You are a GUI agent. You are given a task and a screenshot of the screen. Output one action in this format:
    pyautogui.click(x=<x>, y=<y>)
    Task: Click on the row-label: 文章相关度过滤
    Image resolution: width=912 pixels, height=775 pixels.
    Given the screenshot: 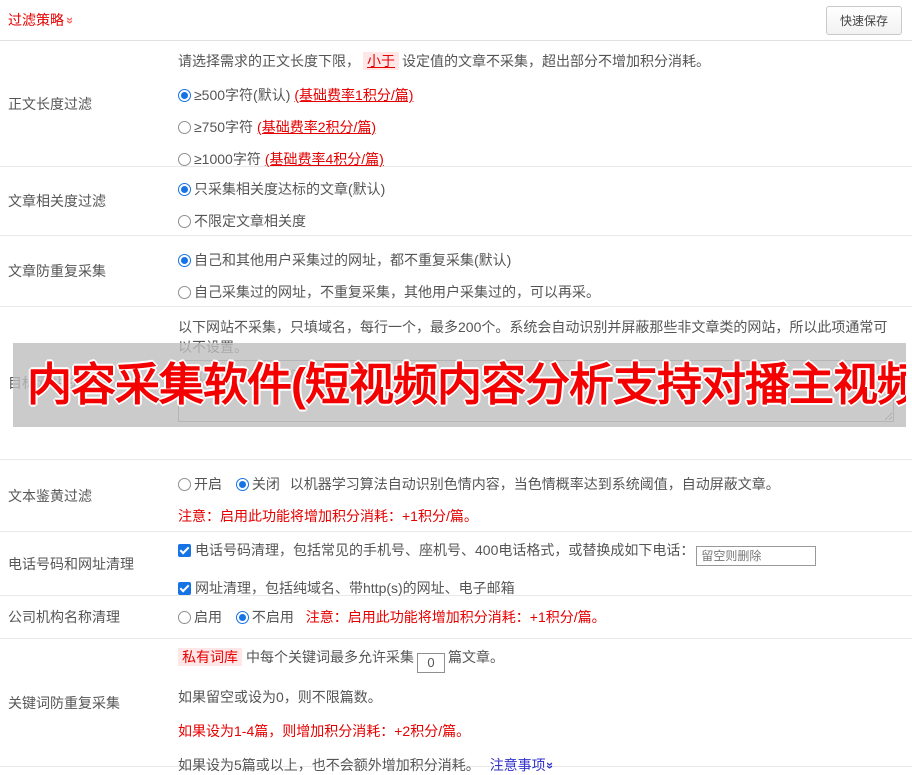 What is the action you would take?
    pyautogui.click(x=57, y=201)
    